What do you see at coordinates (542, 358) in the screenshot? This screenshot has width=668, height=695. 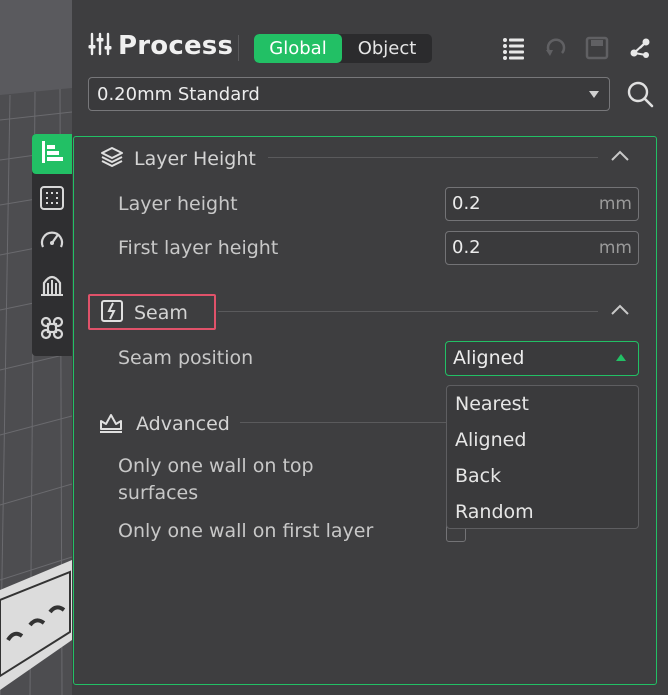 I see `seam-position-select: Aligned` at bounding box center [542, 358].